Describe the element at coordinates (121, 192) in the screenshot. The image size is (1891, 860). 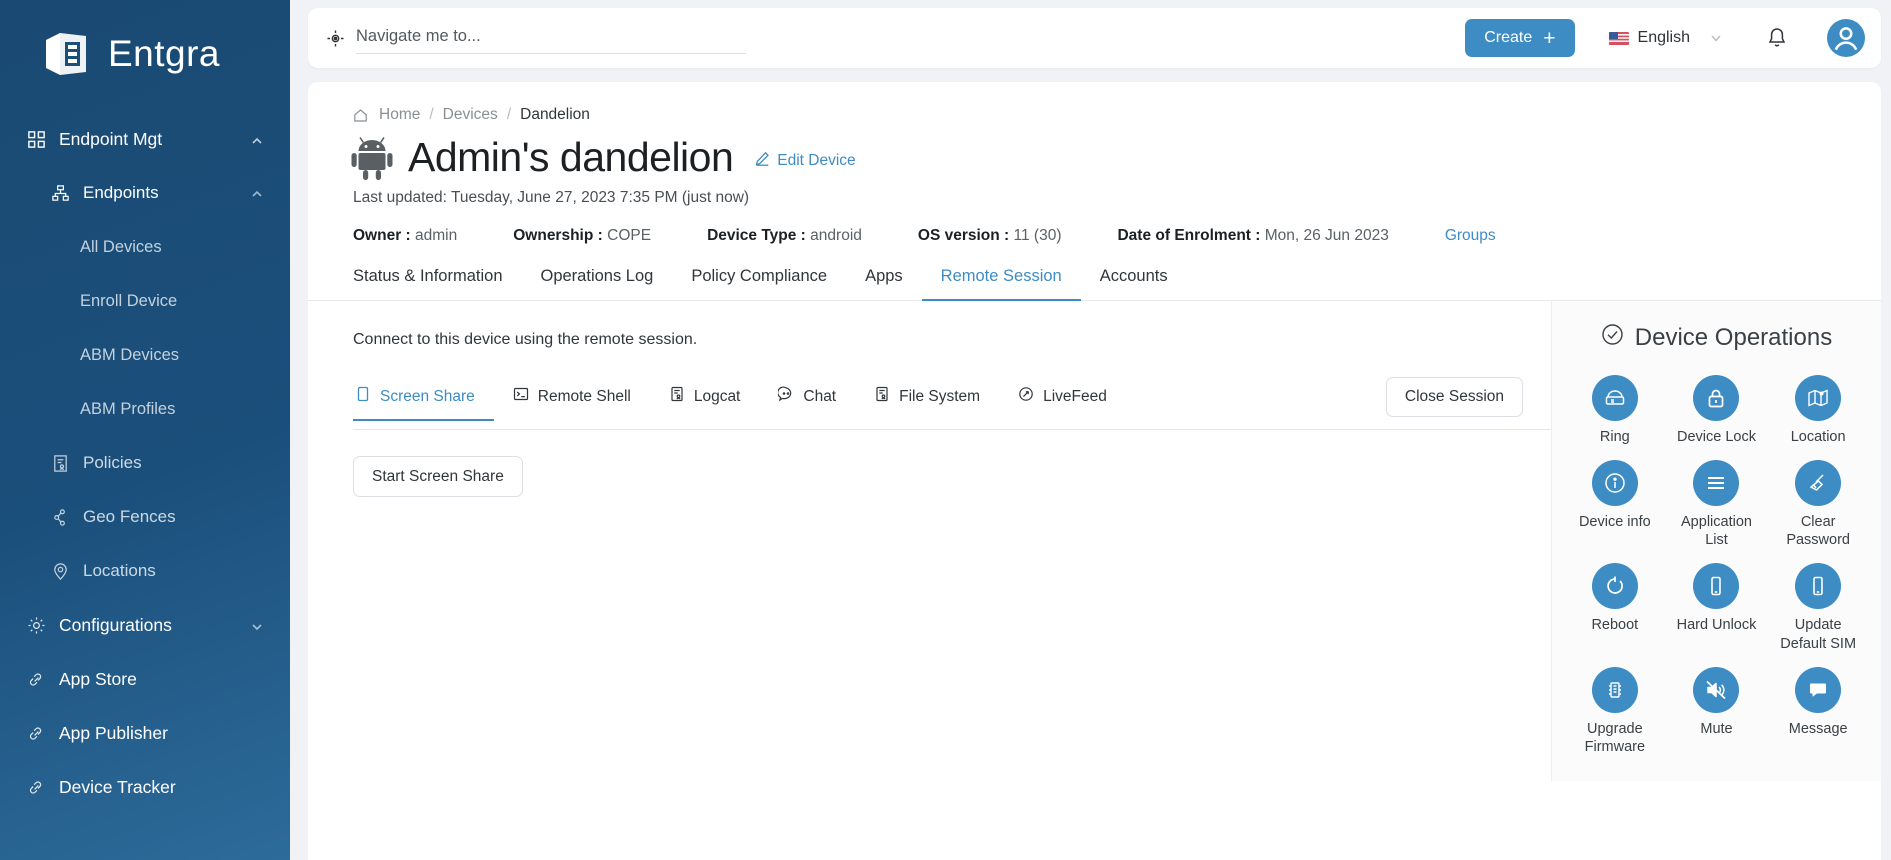
I see `sidebar-item-label: Endpoints` at that location.